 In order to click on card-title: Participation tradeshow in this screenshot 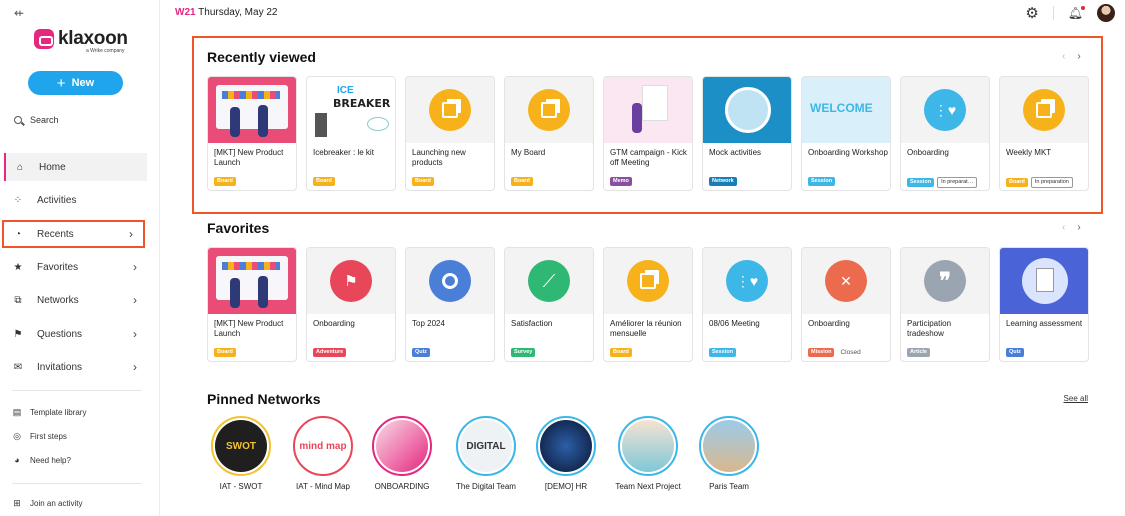, I will do `click(929, 328)`.